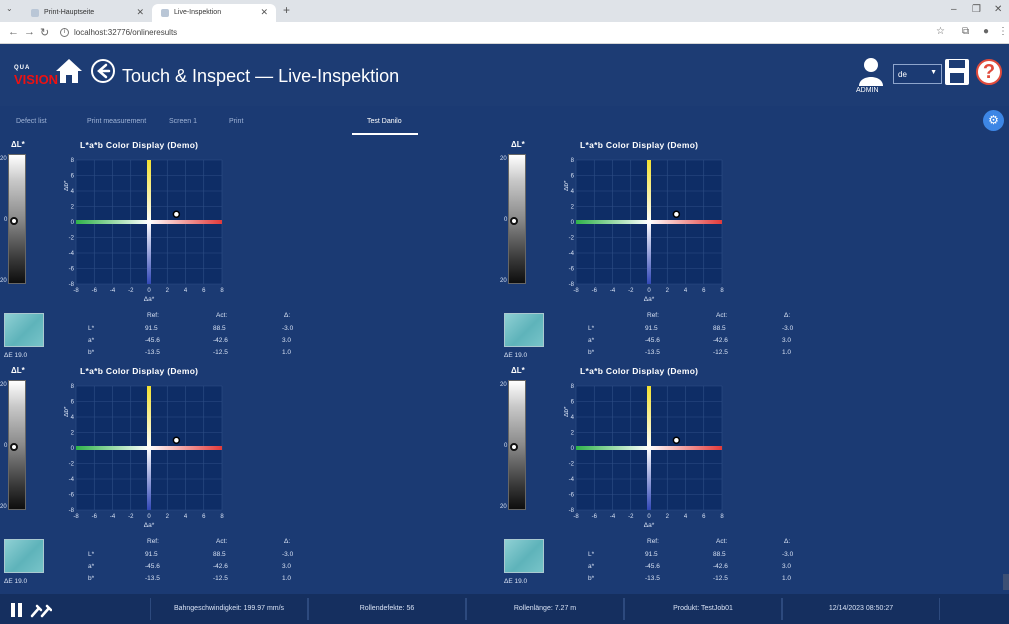  What do you see at coordinates (64, 32) in the screenshot?
I see `site-info-icon: i` at bounding box center [64, 32].